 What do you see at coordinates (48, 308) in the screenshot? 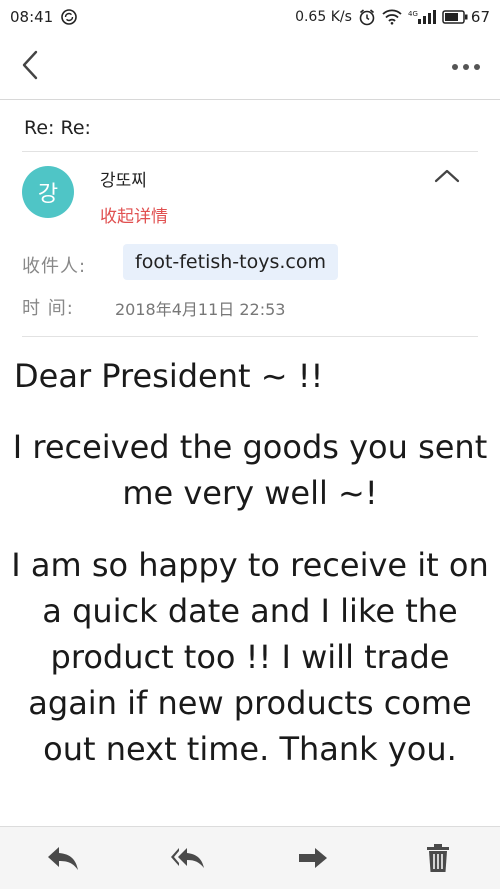
I see `time-label: 时 间:` at bounding box center [48, 308].